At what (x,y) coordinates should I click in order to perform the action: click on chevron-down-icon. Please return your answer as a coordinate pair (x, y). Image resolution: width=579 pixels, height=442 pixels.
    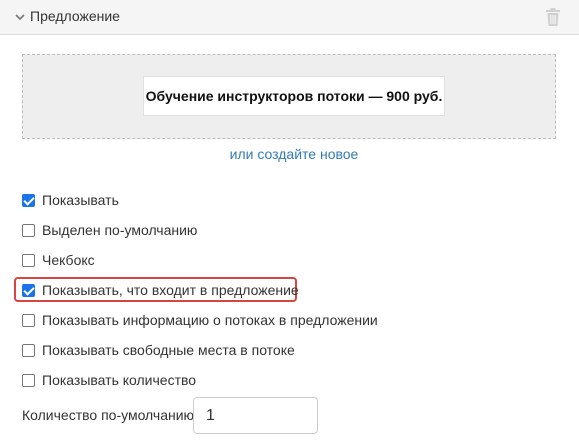
    Looking at the image, I should click on (20, 17).